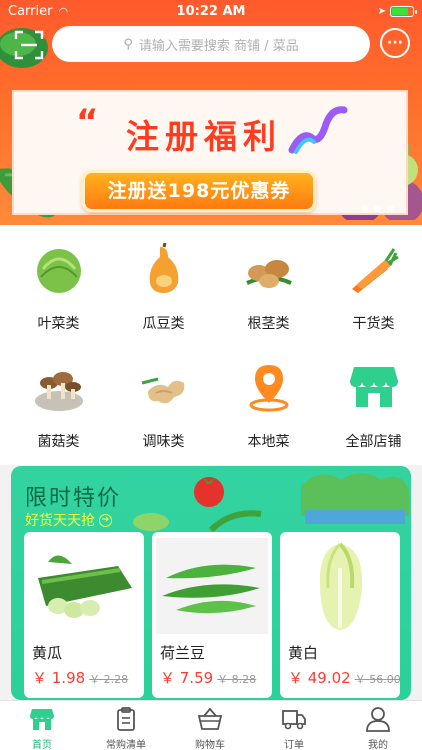 This screenshot has height=750, width=422. I want to click on search-input: ⚲ 请输入需要搜索 商铺 / 菜品, so click(211, 44).